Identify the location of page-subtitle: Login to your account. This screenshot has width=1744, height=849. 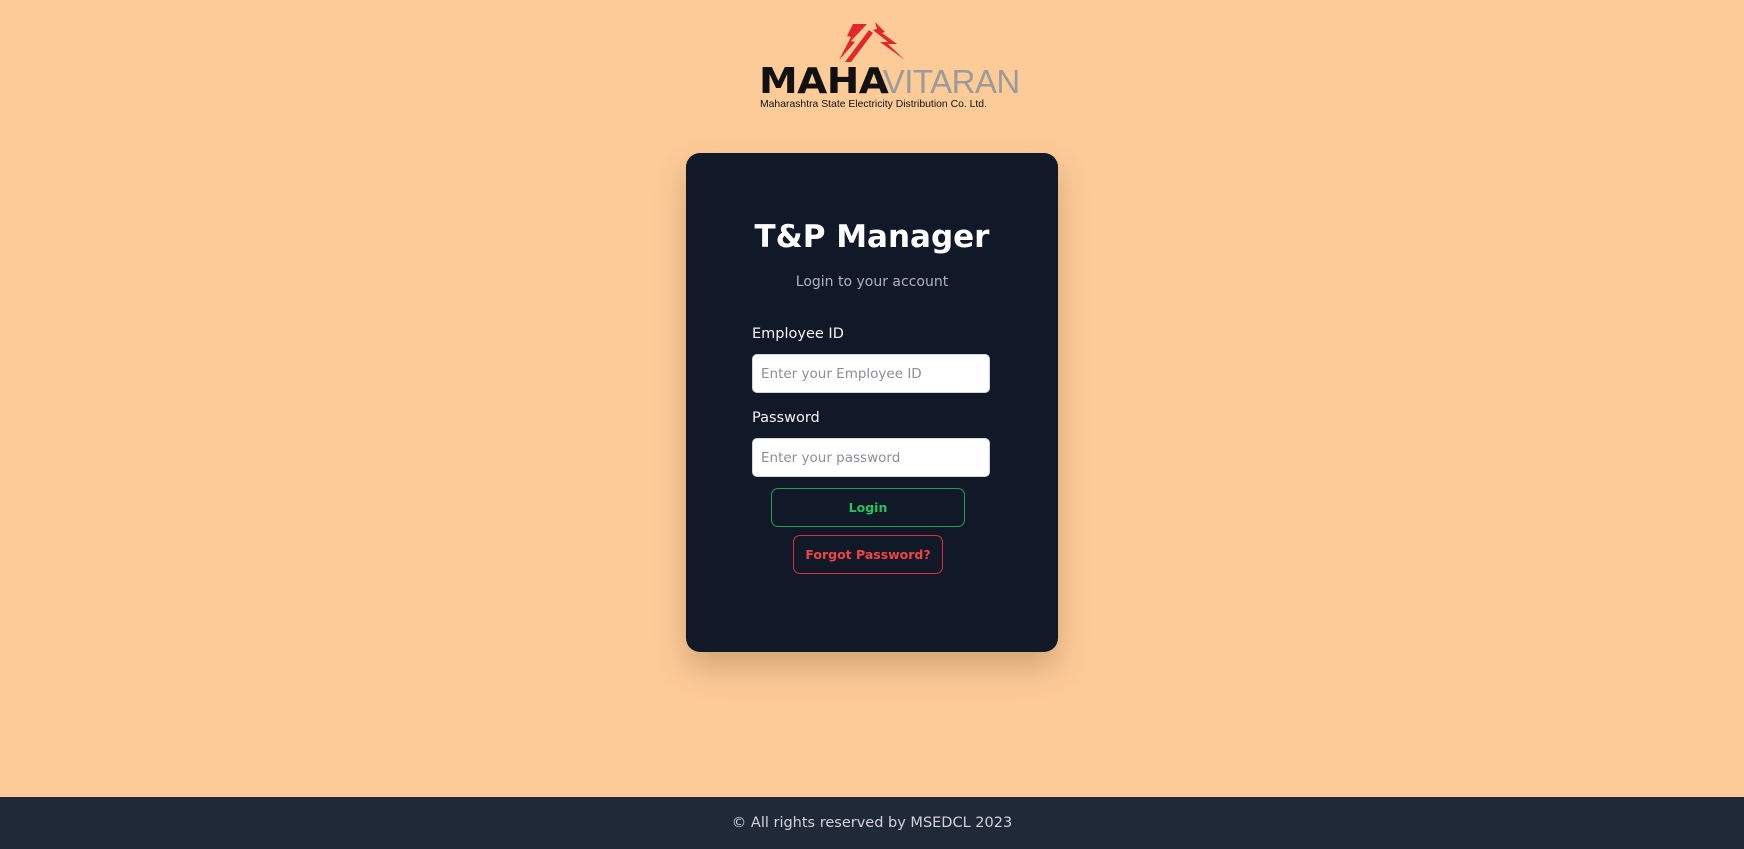
(872, 282).